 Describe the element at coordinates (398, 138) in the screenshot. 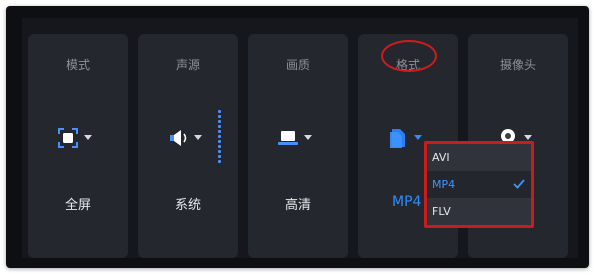

I see `file-icon` at that location.